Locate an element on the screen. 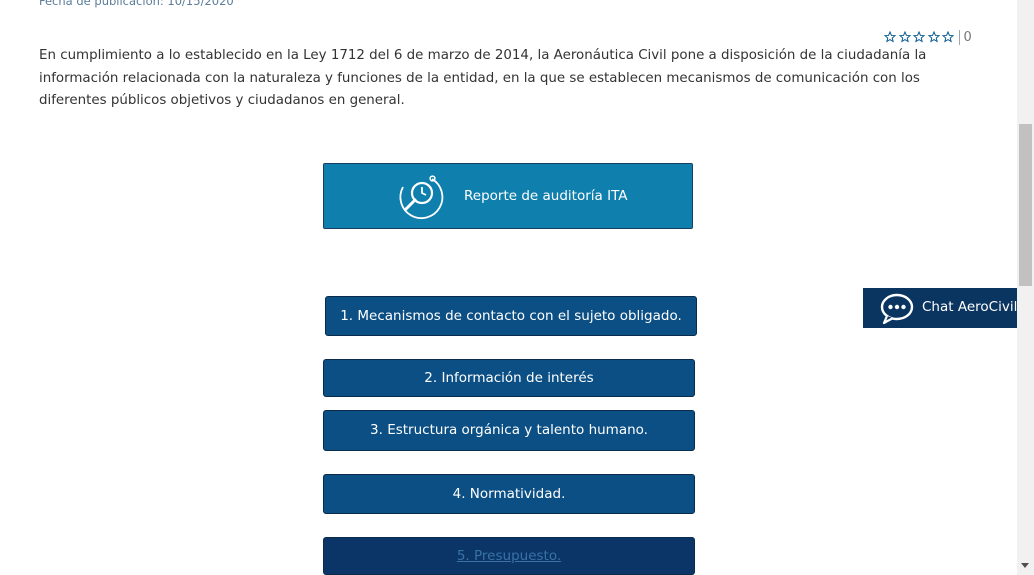 The width and height of the screenshot is (1034, 575). vertical-scrollbar is located at coordinates (1025, 287).